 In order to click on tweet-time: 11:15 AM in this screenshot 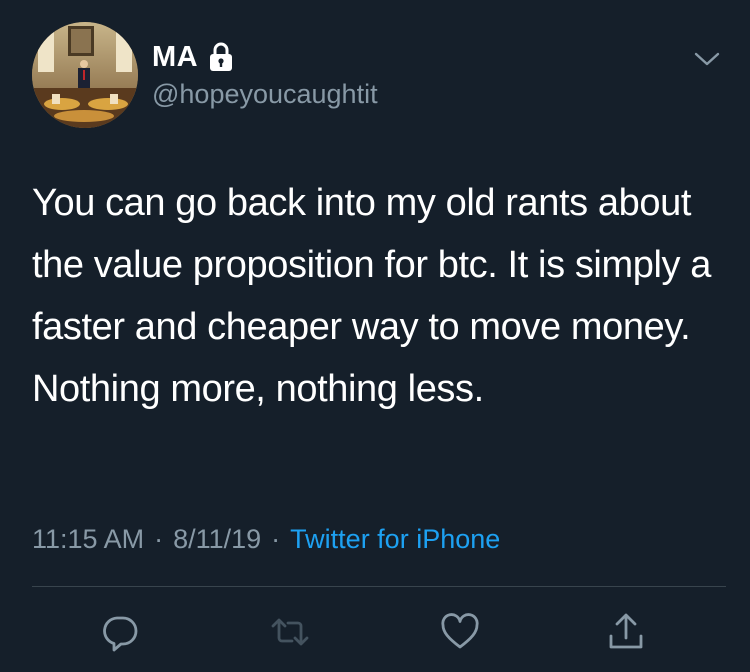, I will do `click(88, 539)`.